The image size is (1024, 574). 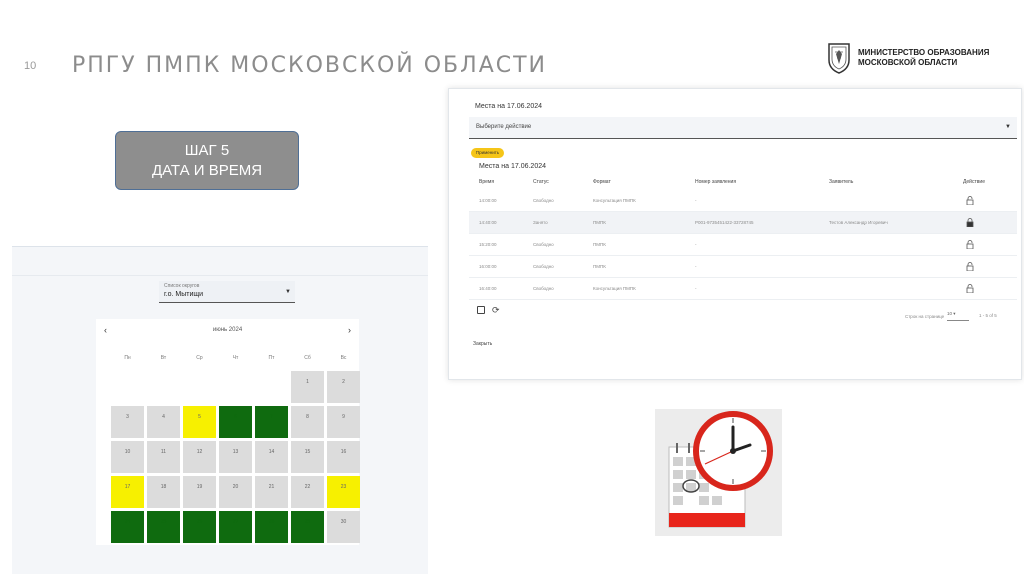 What do you see at coordinates (509, 106) in the screenshot?
I see `places-title: Места на 17.06.2024` at bounding box center [509, 106].